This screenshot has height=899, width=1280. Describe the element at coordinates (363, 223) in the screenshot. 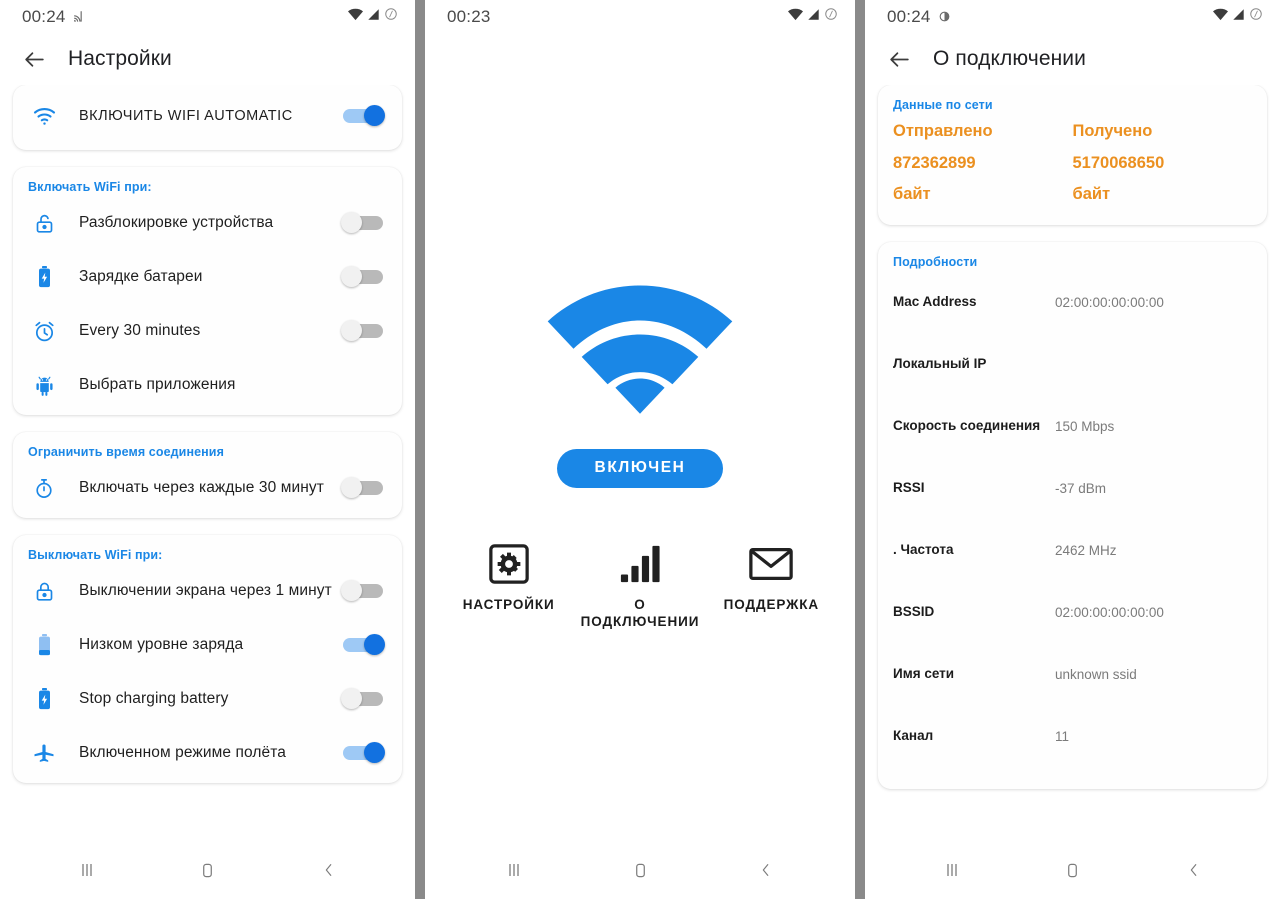

I see `toggle-unlock-device` at that location.